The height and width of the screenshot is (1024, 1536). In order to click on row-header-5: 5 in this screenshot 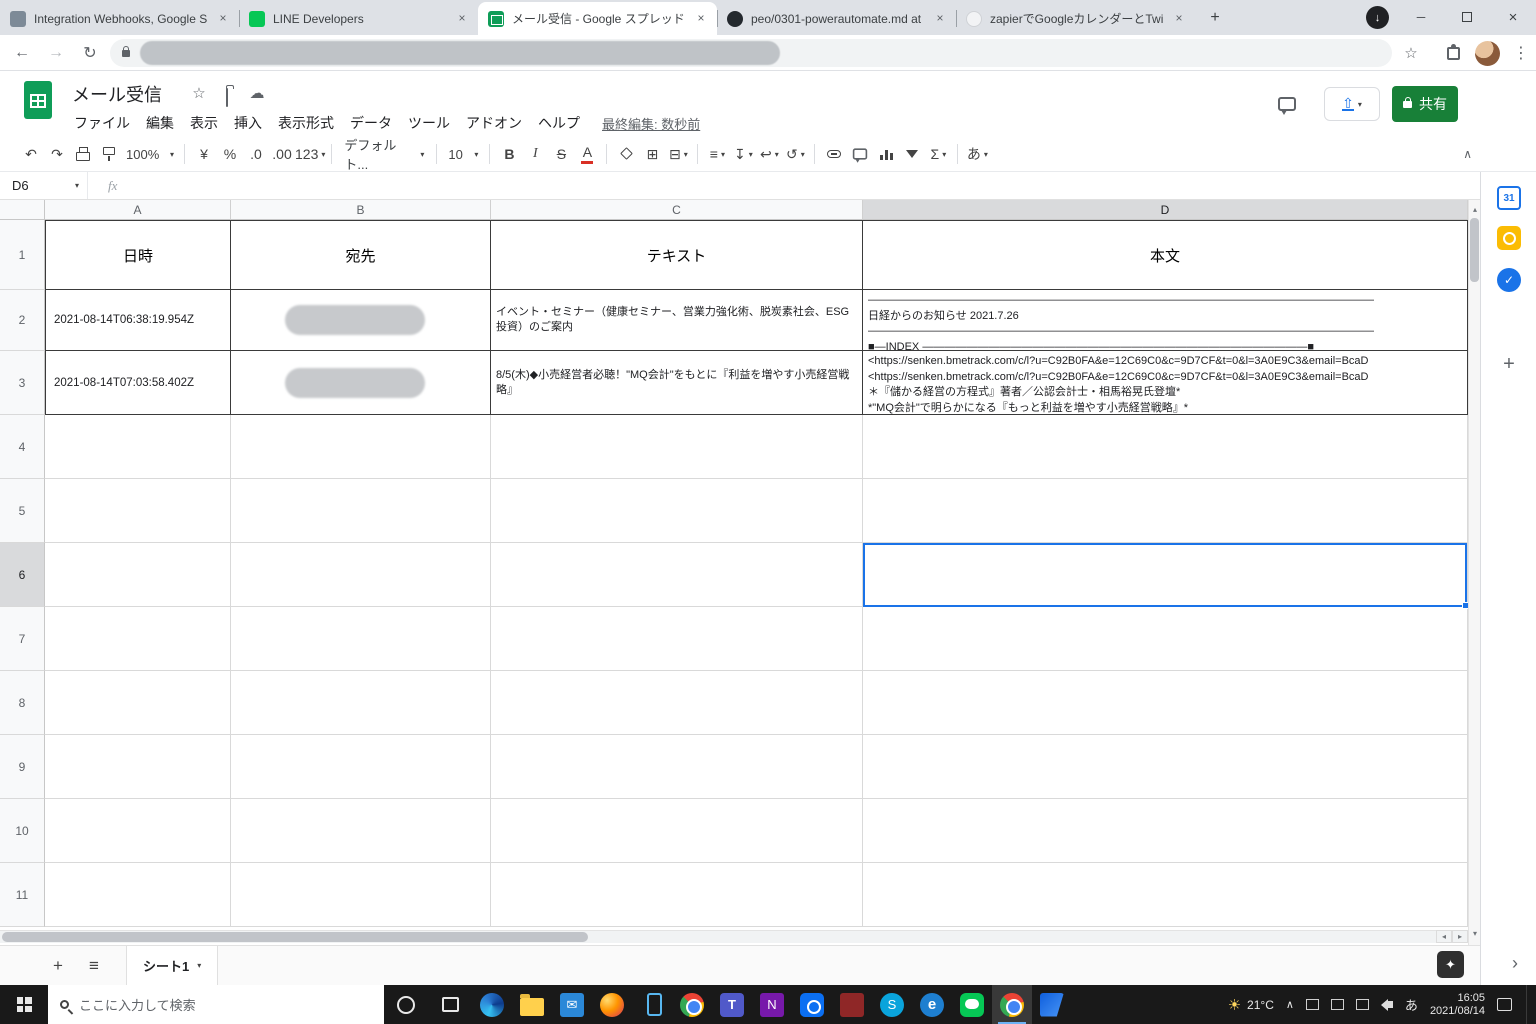, I will do `click(22, 511)`.